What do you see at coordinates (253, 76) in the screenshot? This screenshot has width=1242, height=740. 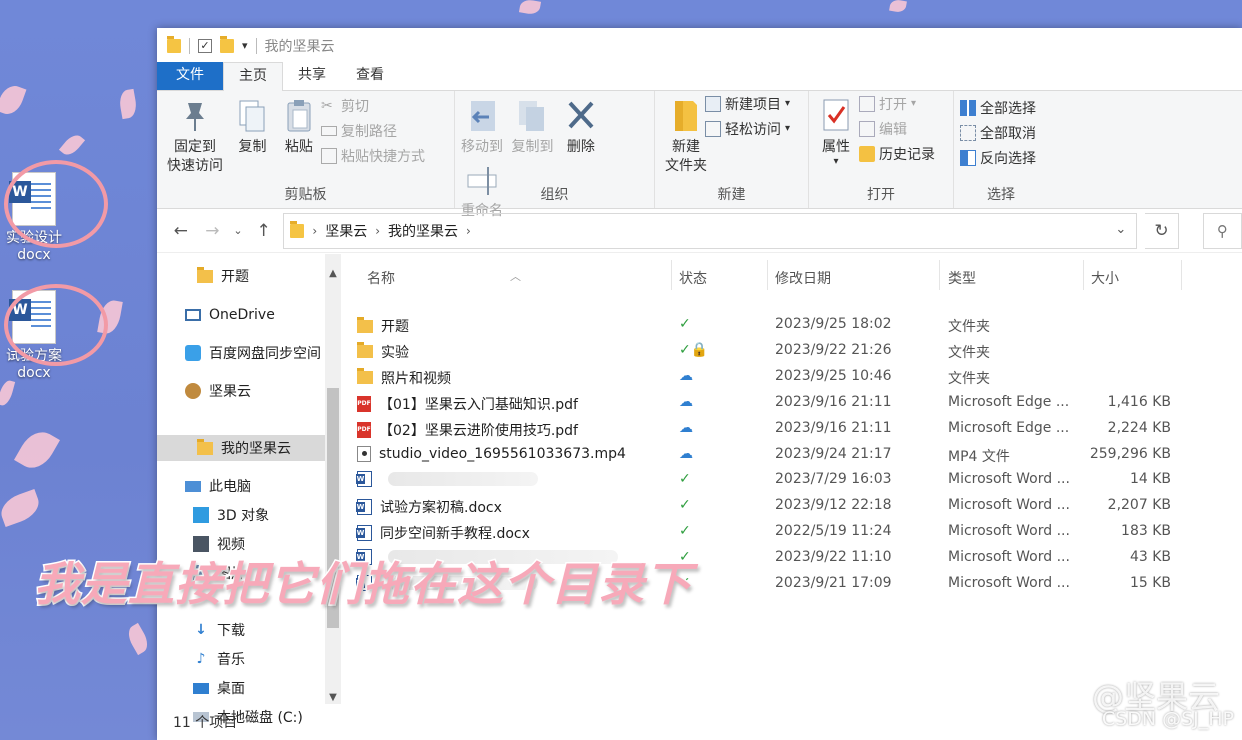 I see `tab-home: 主页` at bounding box center [253, 76].